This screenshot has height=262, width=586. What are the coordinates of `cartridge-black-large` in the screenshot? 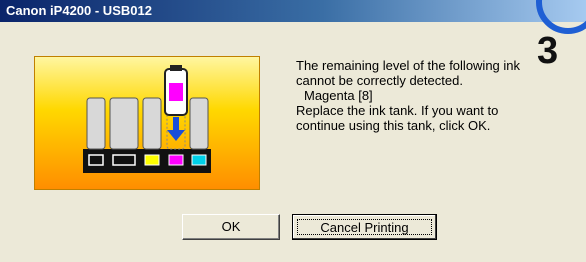 It's located at (124, 123).